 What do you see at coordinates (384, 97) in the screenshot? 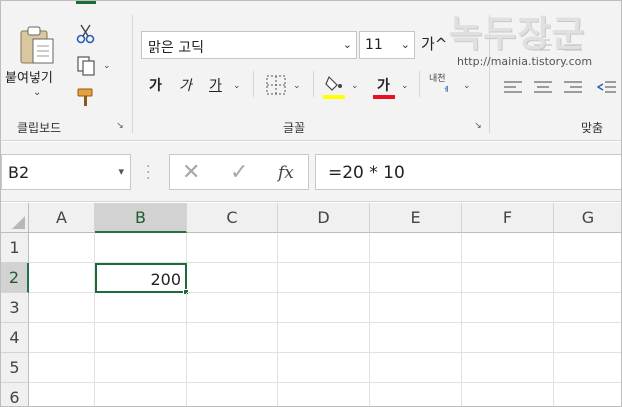
I see `font-color-swatch` at bounding box center [384, 97].